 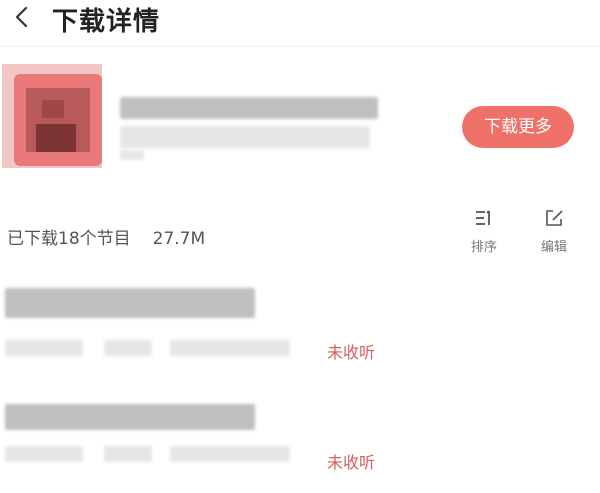 What do you see at coordinates (52, 116) in the screenshot?
I see `album-cover-image` at bounding box center [52, 116].